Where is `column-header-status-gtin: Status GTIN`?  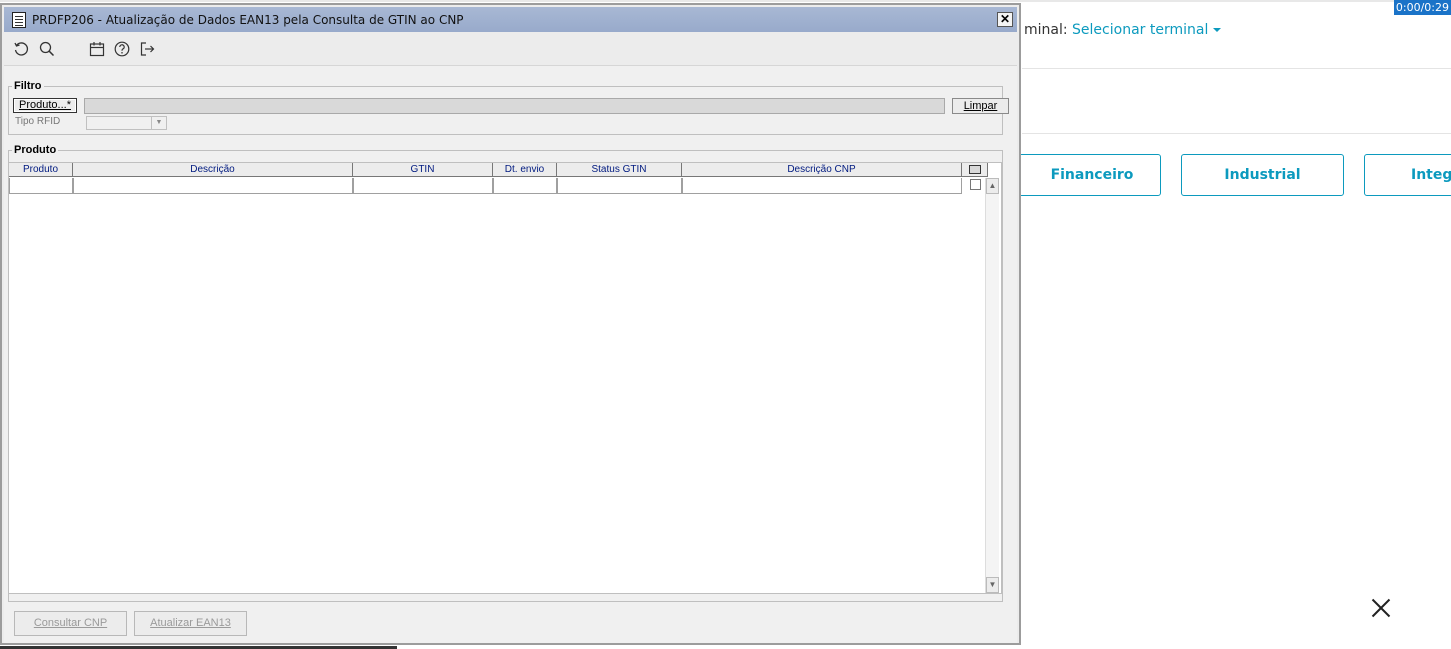
column-header-status-gtin: Status GTIN is located at coordinates (619, 170).